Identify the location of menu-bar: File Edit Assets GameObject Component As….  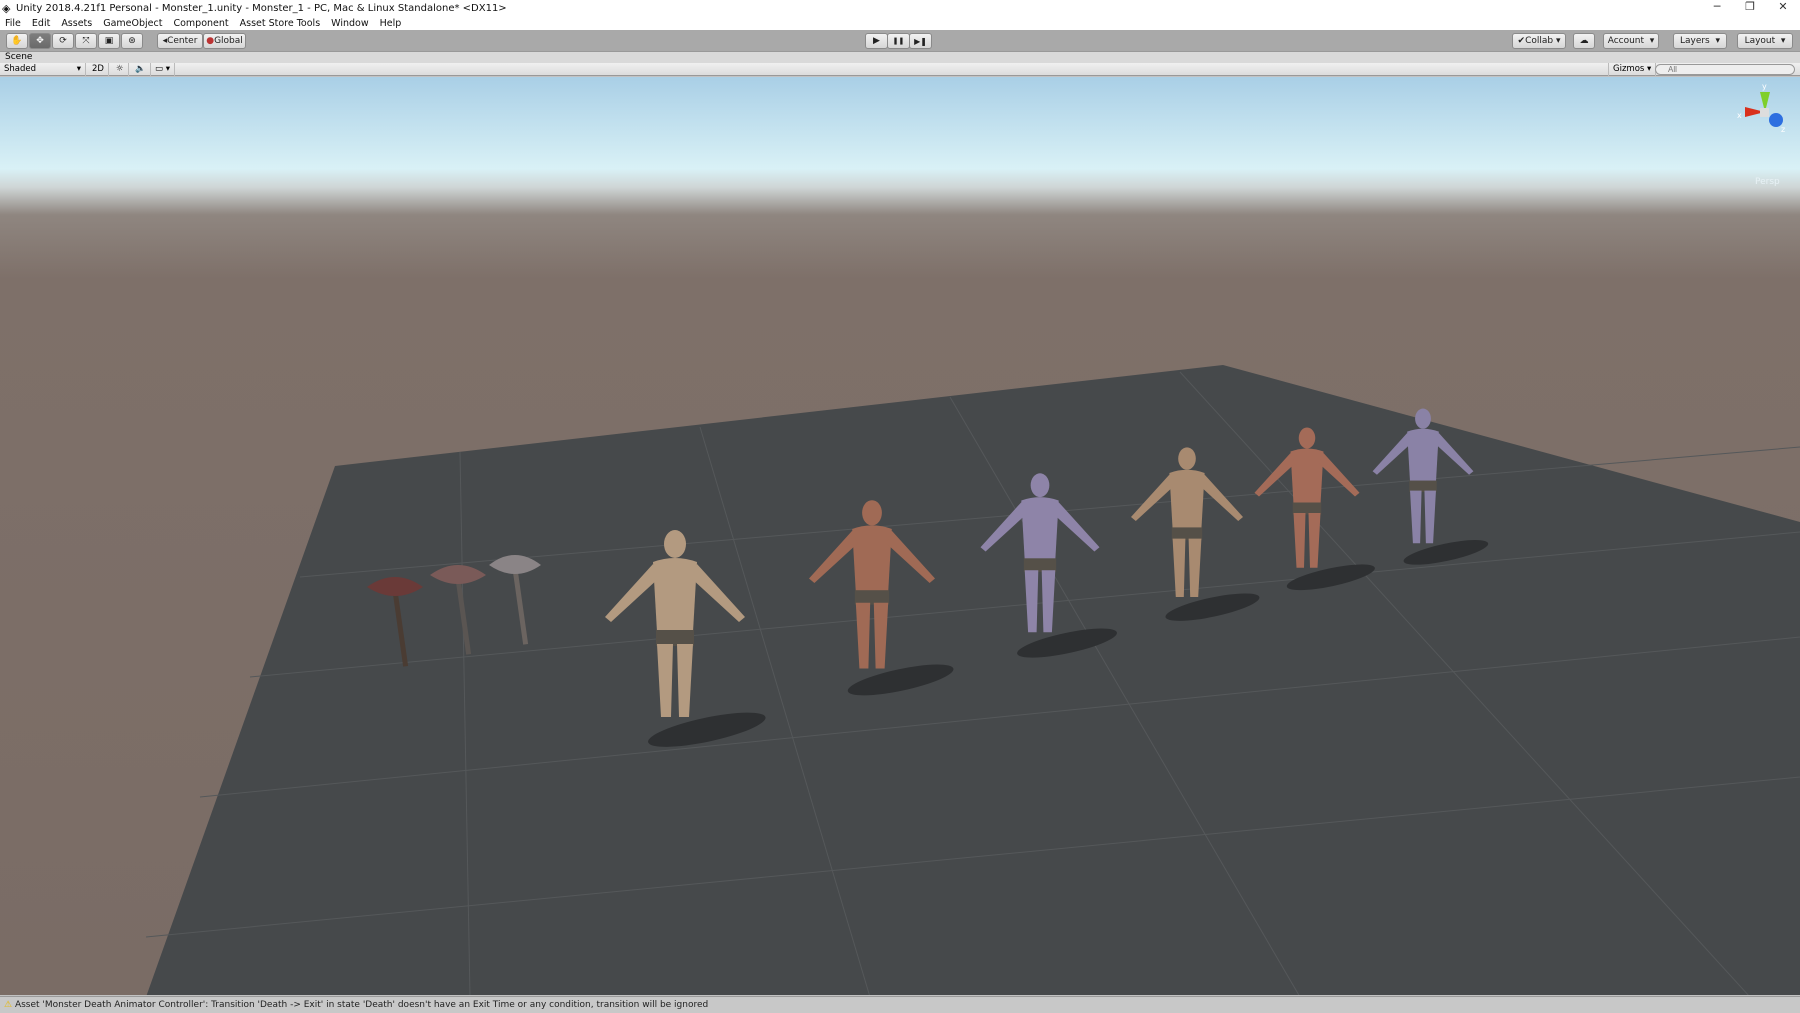
(900, 23).